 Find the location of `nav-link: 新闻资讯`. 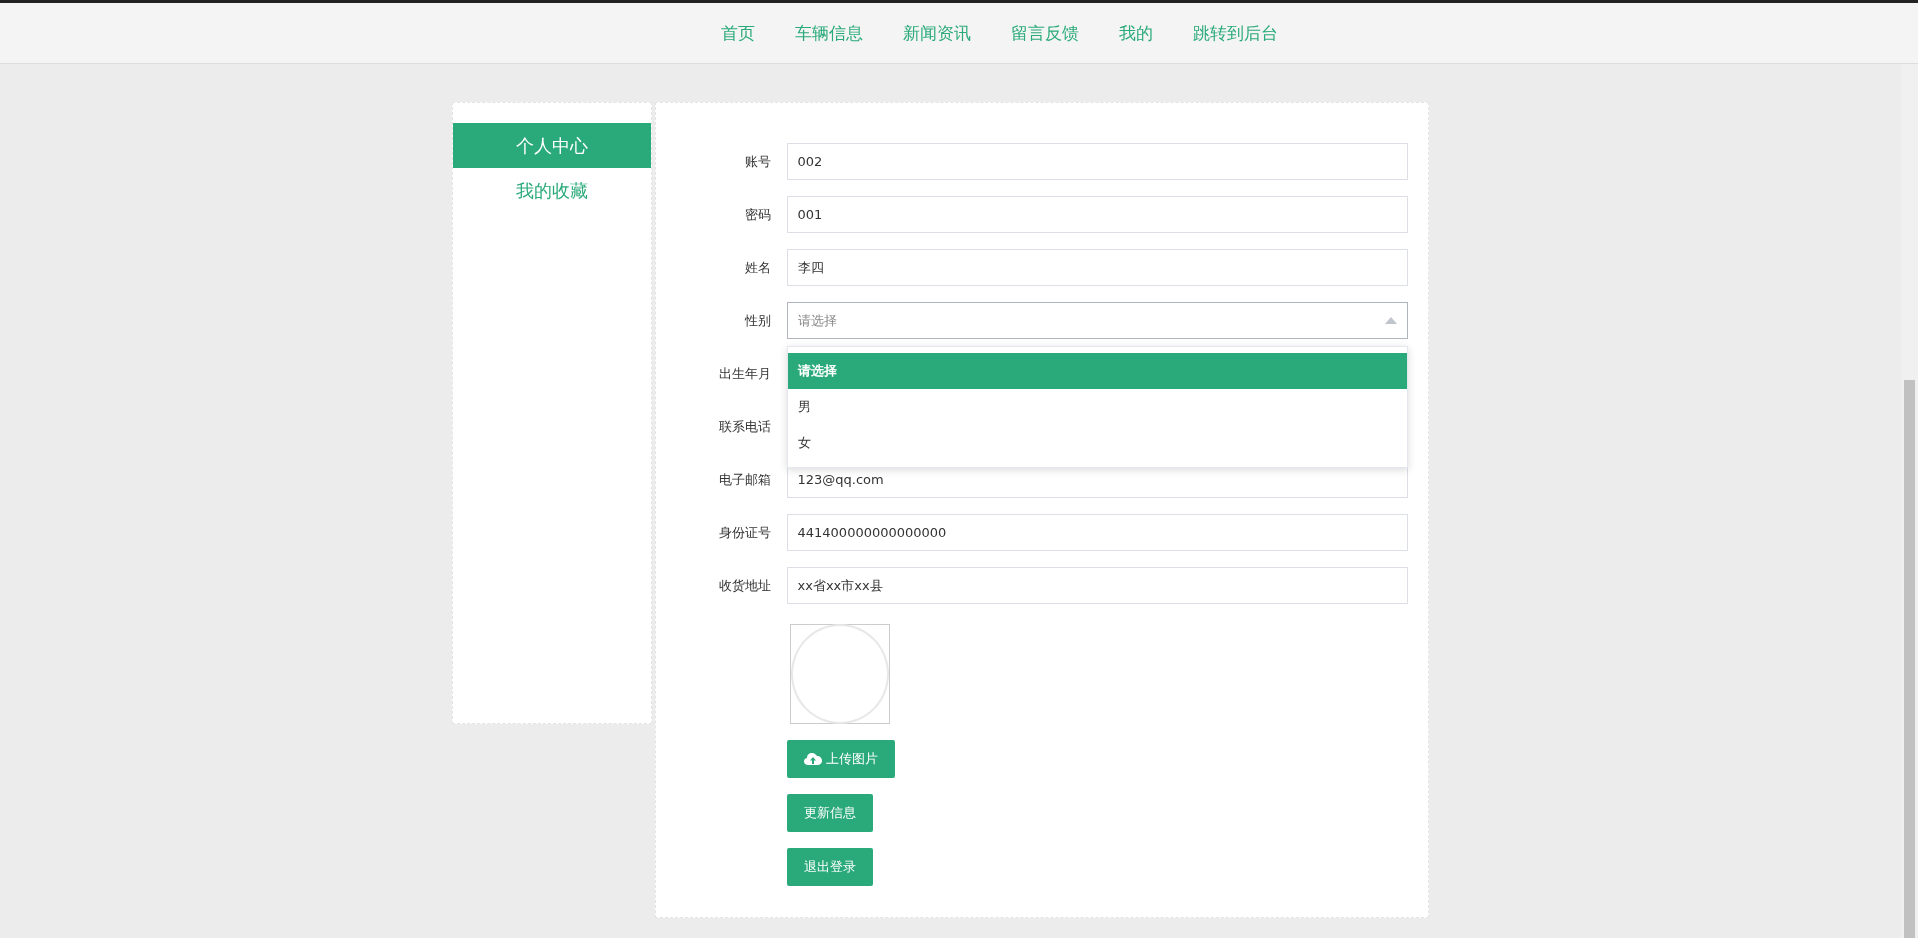

nav-link: 新闻资讯 is located at coordinates (936, 33).